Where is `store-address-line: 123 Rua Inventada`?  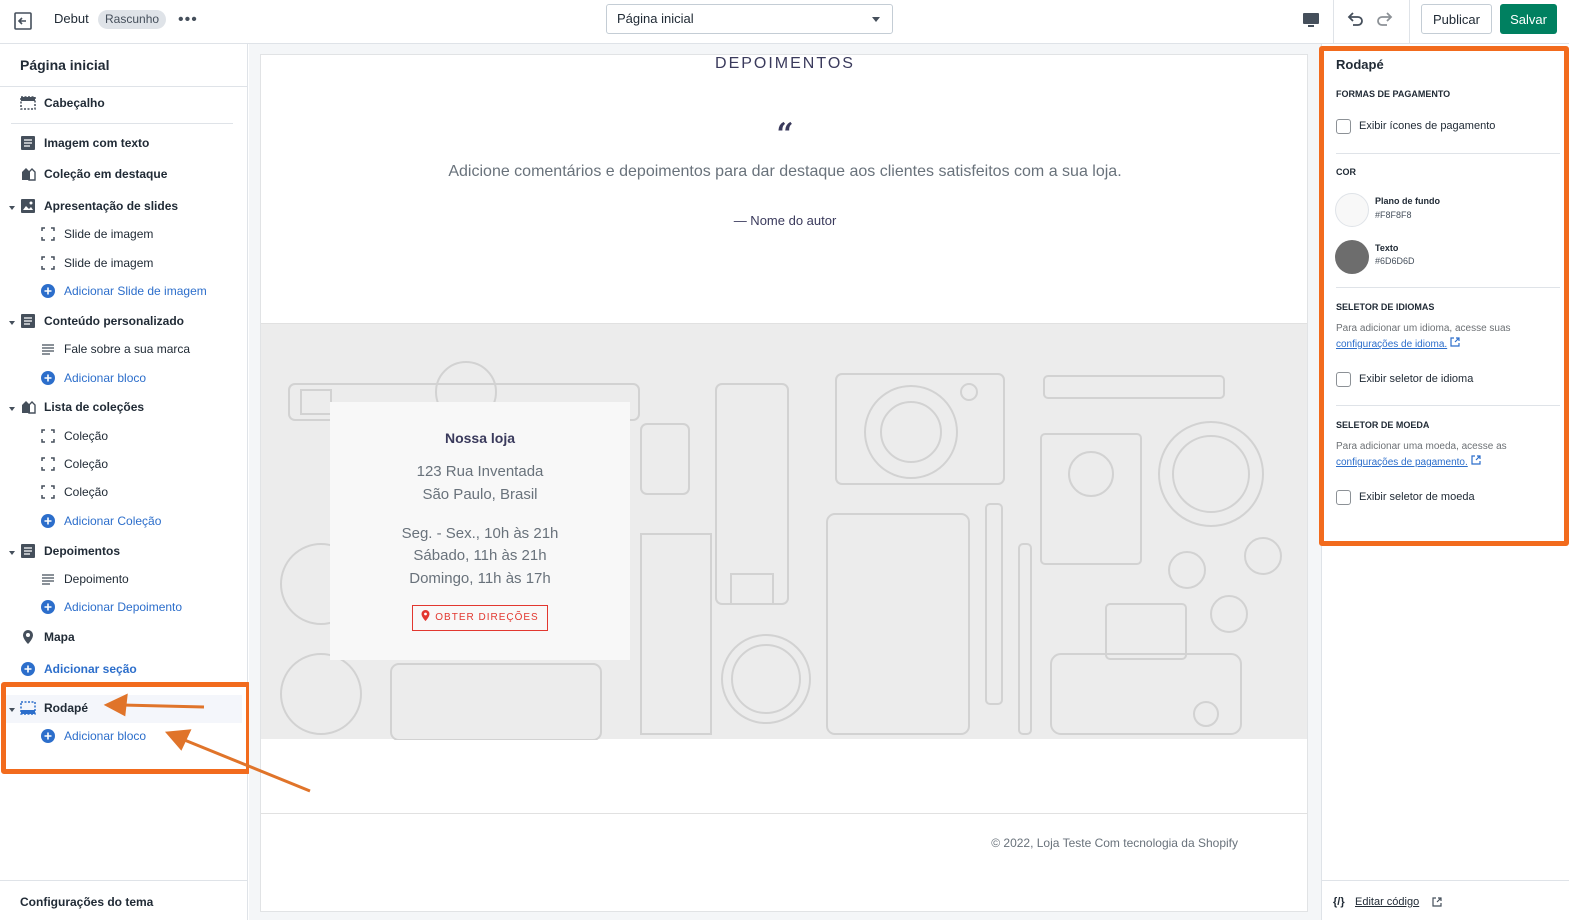
store-address-line: 123 Rua Inventada is located at coordinates (480, 471).